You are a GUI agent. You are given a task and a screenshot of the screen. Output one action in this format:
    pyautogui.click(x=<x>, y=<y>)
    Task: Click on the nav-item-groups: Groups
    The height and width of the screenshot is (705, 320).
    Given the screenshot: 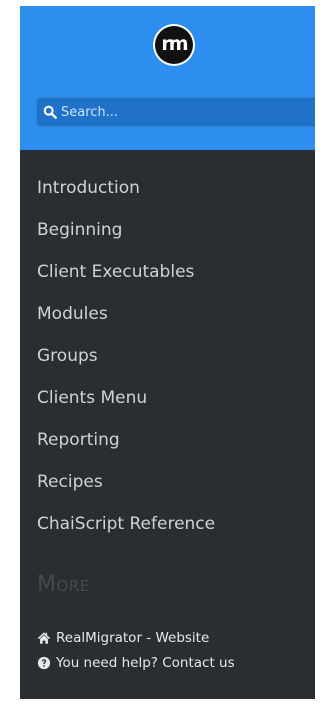 What is the action you would take?
    pyautogui.click(x=126, y=363)
    